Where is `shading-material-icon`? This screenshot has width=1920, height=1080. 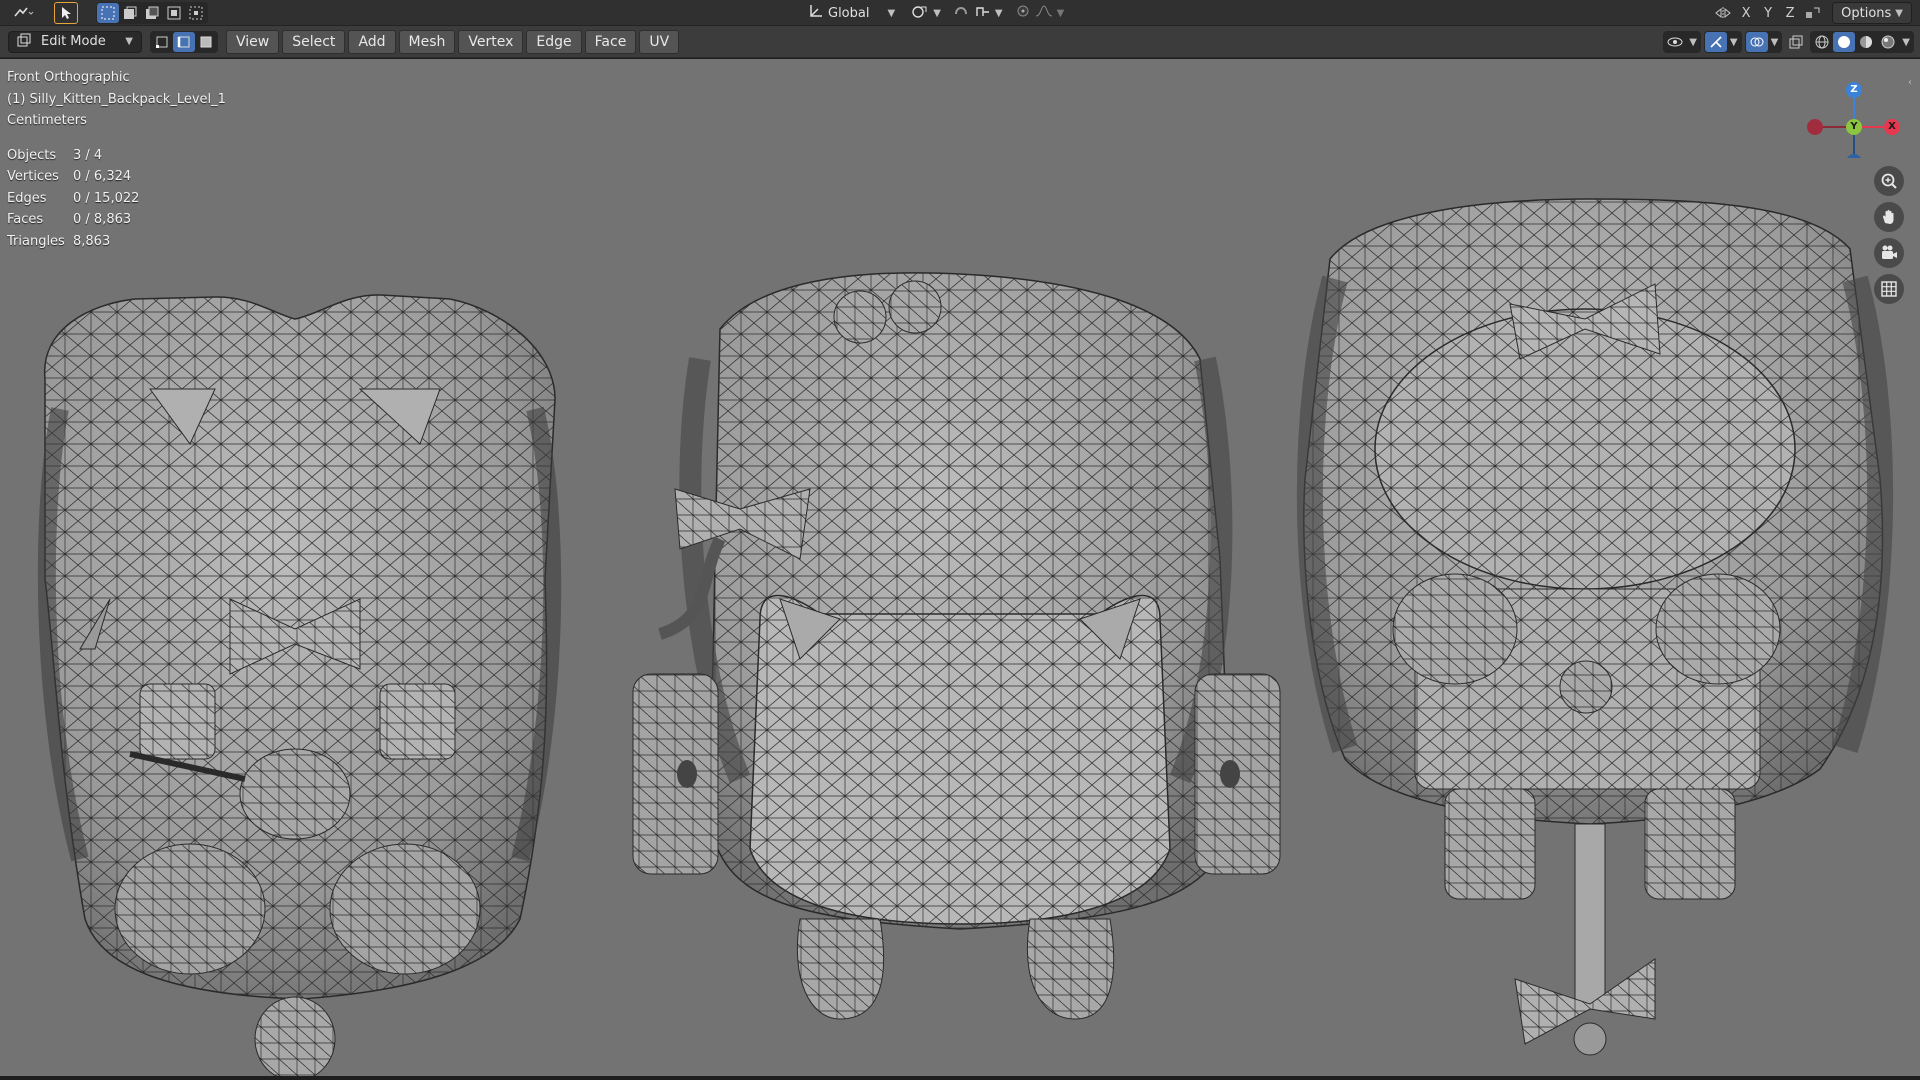
shading-material-icon is located at coordinates (1866, 42).